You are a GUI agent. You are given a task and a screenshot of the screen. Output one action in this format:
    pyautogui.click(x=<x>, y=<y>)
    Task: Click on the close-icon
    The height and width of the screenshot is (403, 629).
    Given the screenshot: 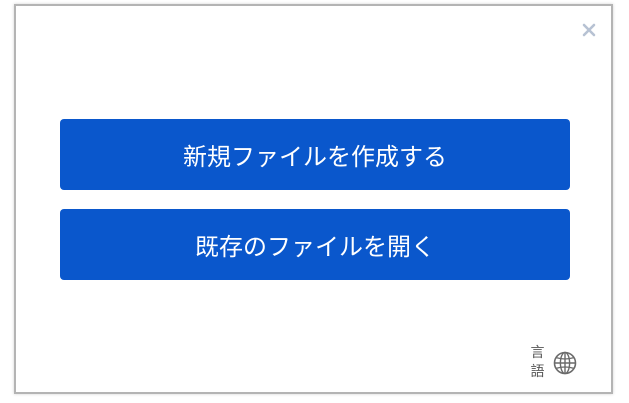 What is the action you would take?
    pyautogui.click(x=589, y=30)
    